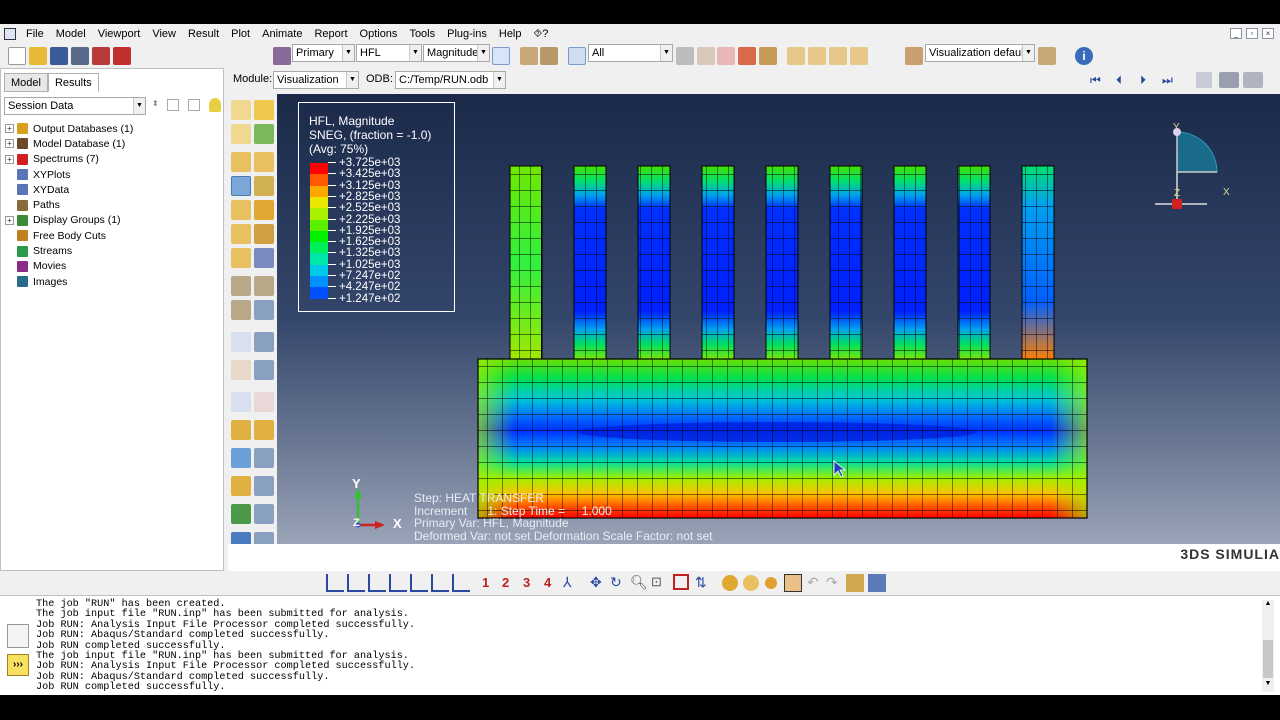 The image size is (1280, 720). What do you see at coordinates (817, 56) in the screenshot?
I see `view-back-icon` at bounding box center [817, 56].